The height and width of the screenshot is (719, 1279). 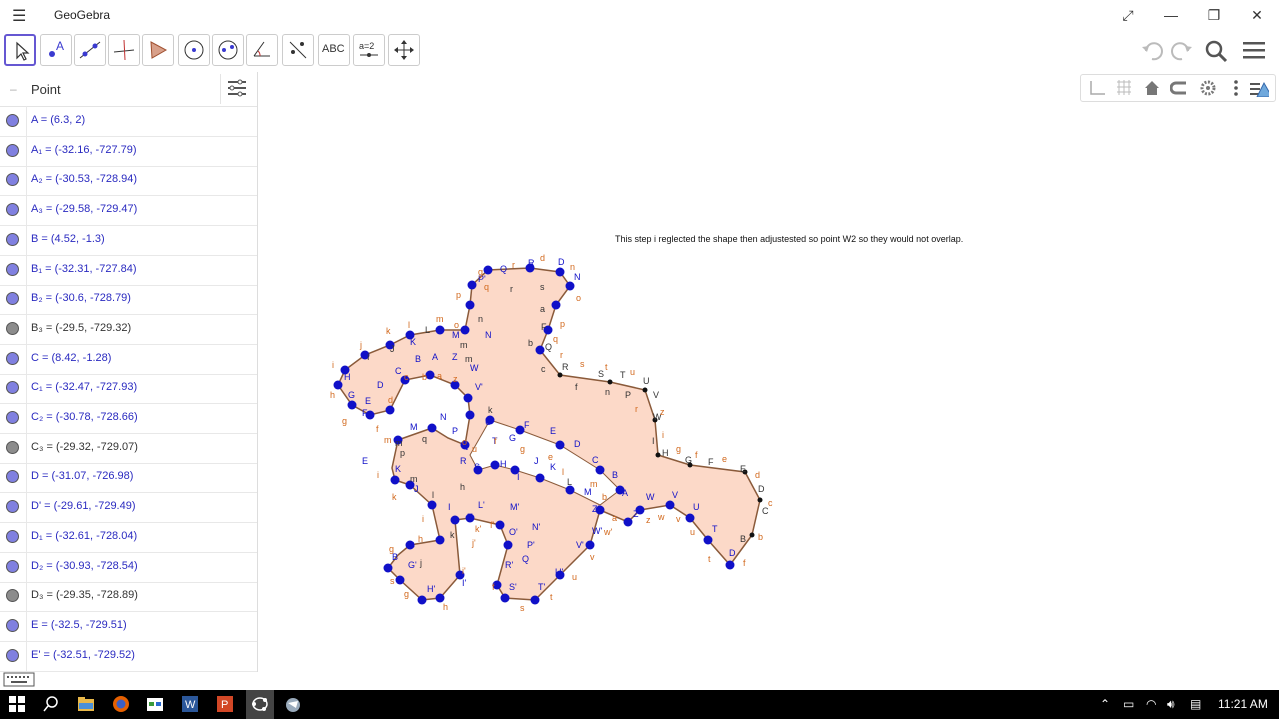 I want to click on firefox-icon, so click(x=122, y=705).